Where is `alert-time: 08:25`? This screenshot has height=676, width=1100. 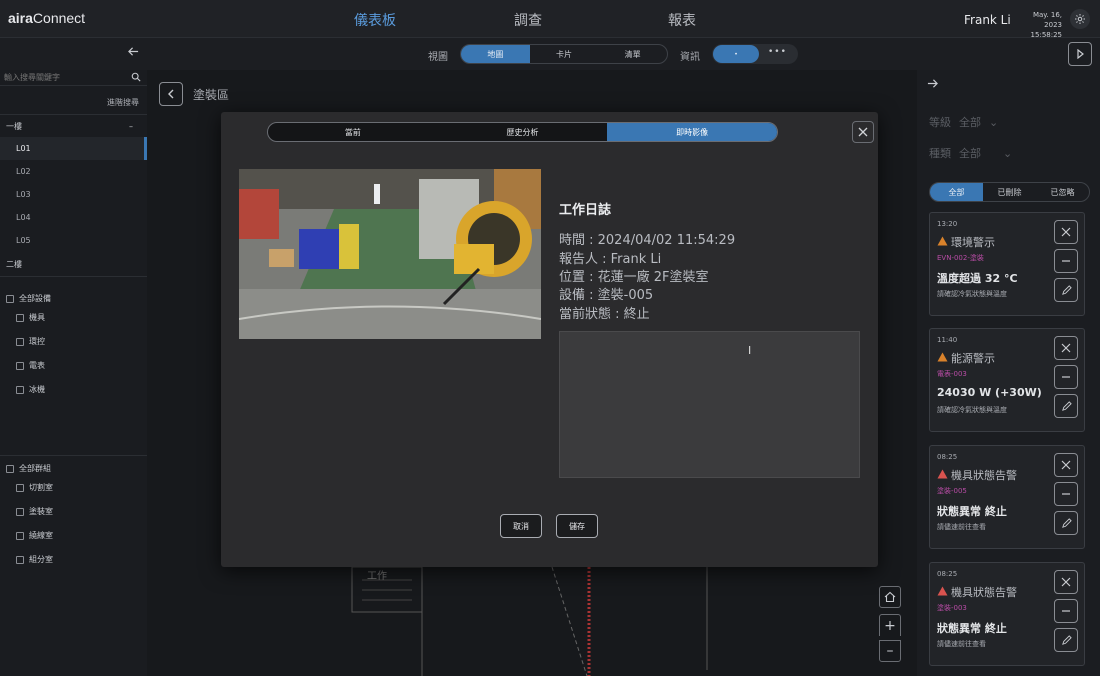
alert-time: 08:25 is located at coordinates (947, 574).